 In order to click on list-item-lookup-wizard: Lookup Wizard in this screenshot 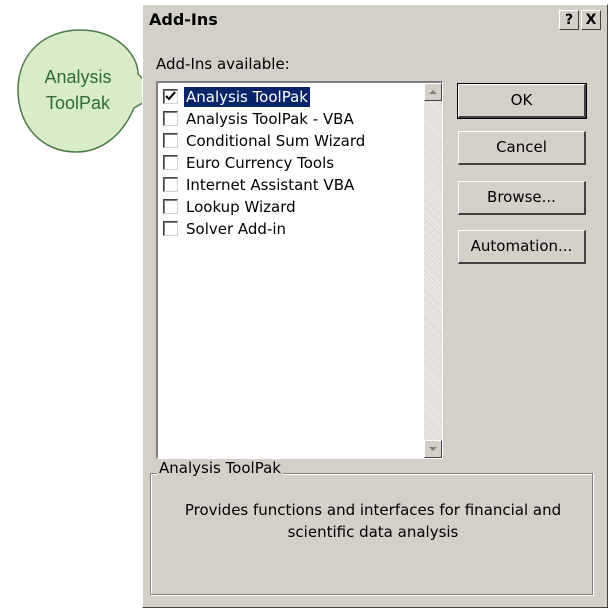, I will do `click(293, 207)`.